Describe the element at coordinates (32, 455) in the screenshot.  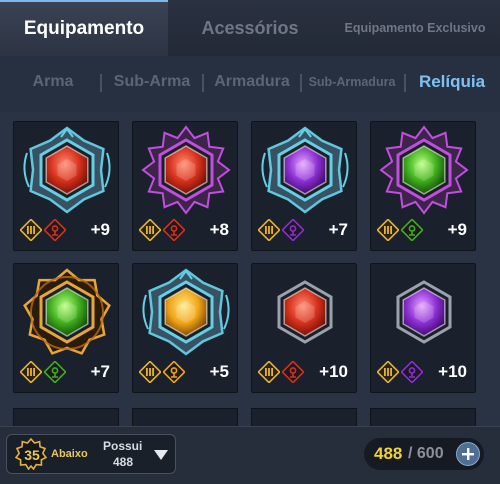
I see `level-number: 35` at that location.